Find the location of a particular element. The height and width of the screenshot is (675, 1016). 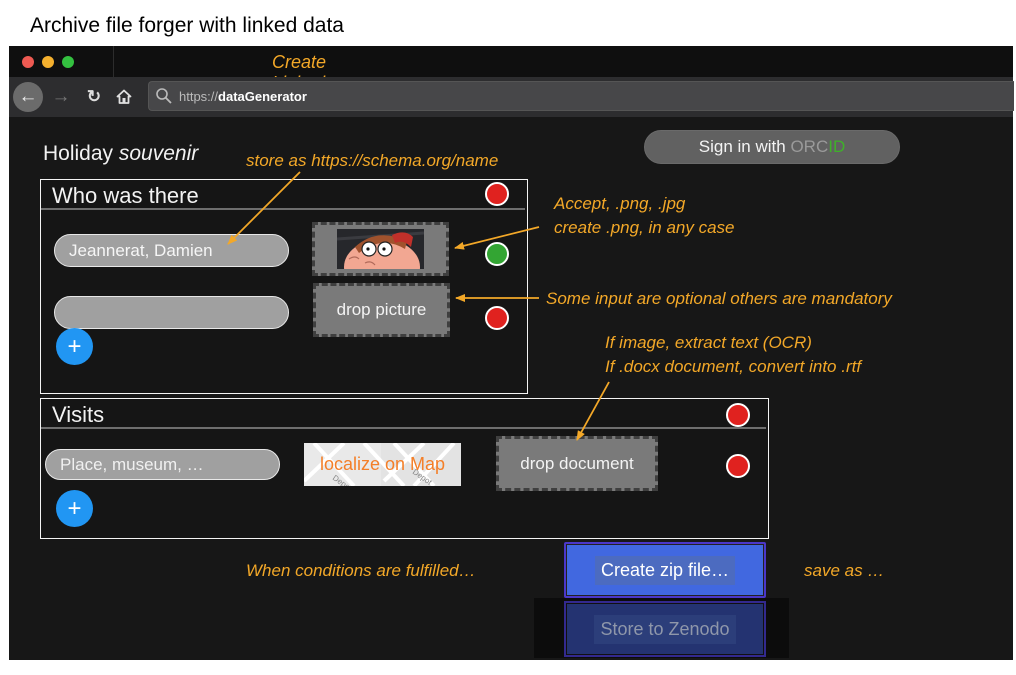

visits-section: Visits Depot Depot is located at coordinates (404, 468).